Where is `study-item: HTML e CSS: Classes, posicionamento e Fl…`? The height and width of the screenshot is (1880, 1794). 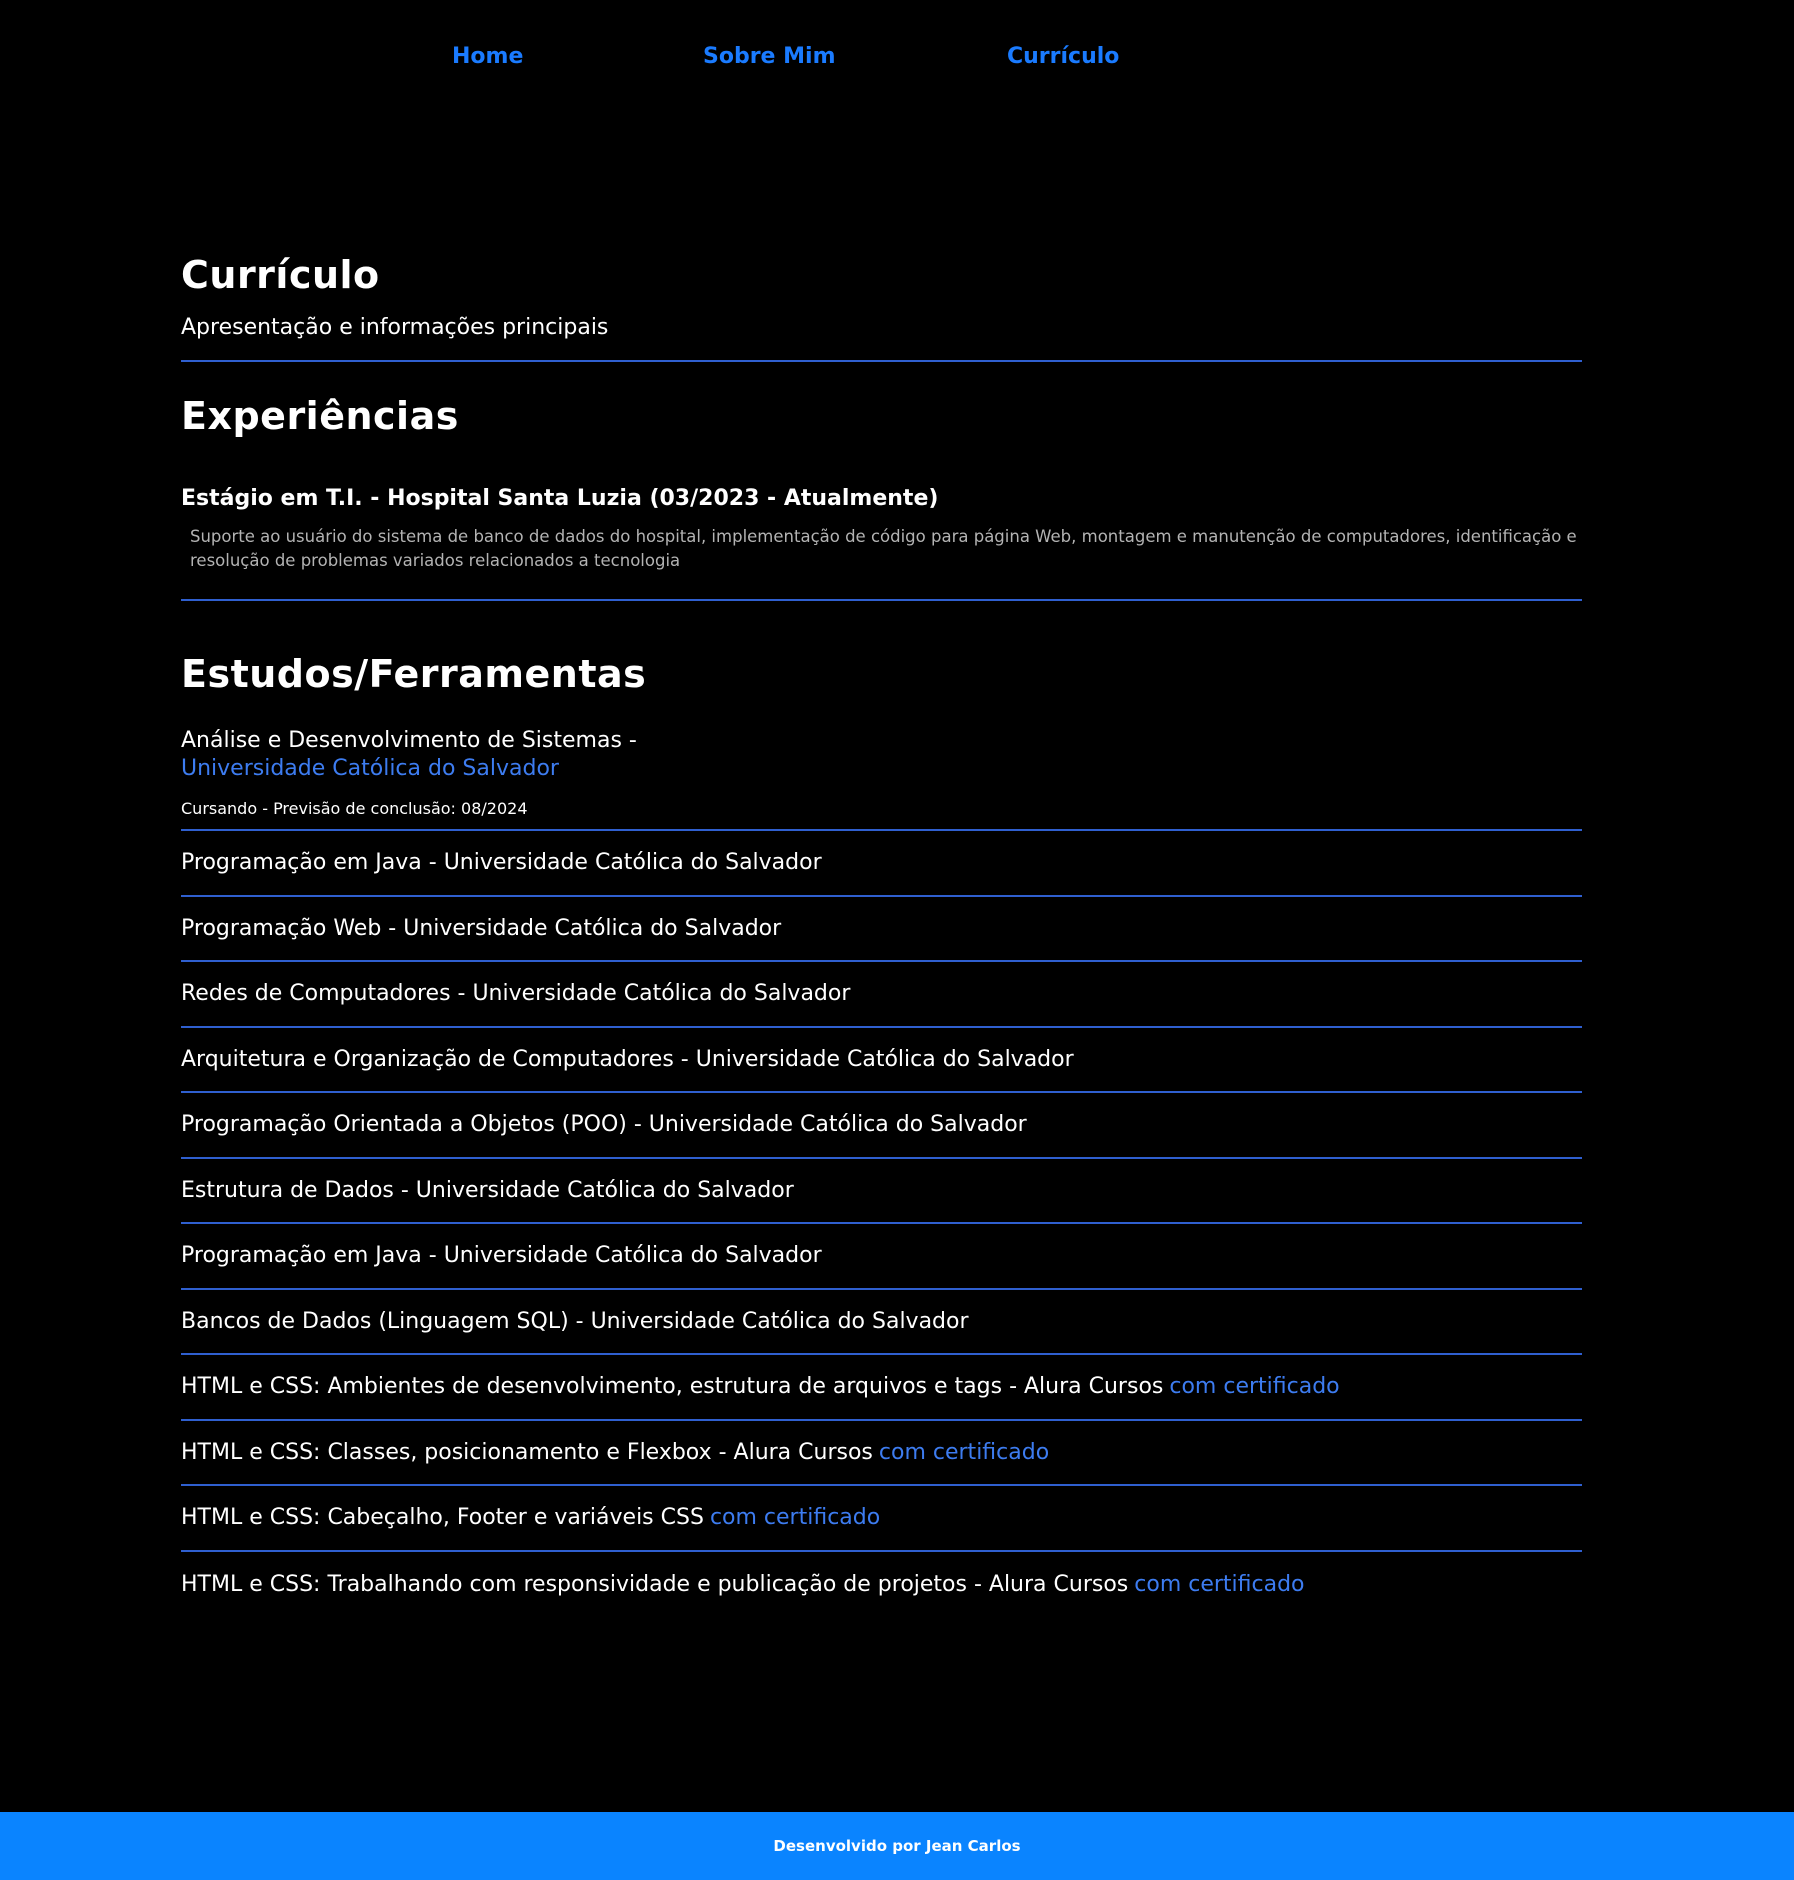 study-item: HTML e CSS: Classes, posicionamento e Fl… is located at coordinates (881, 1453).